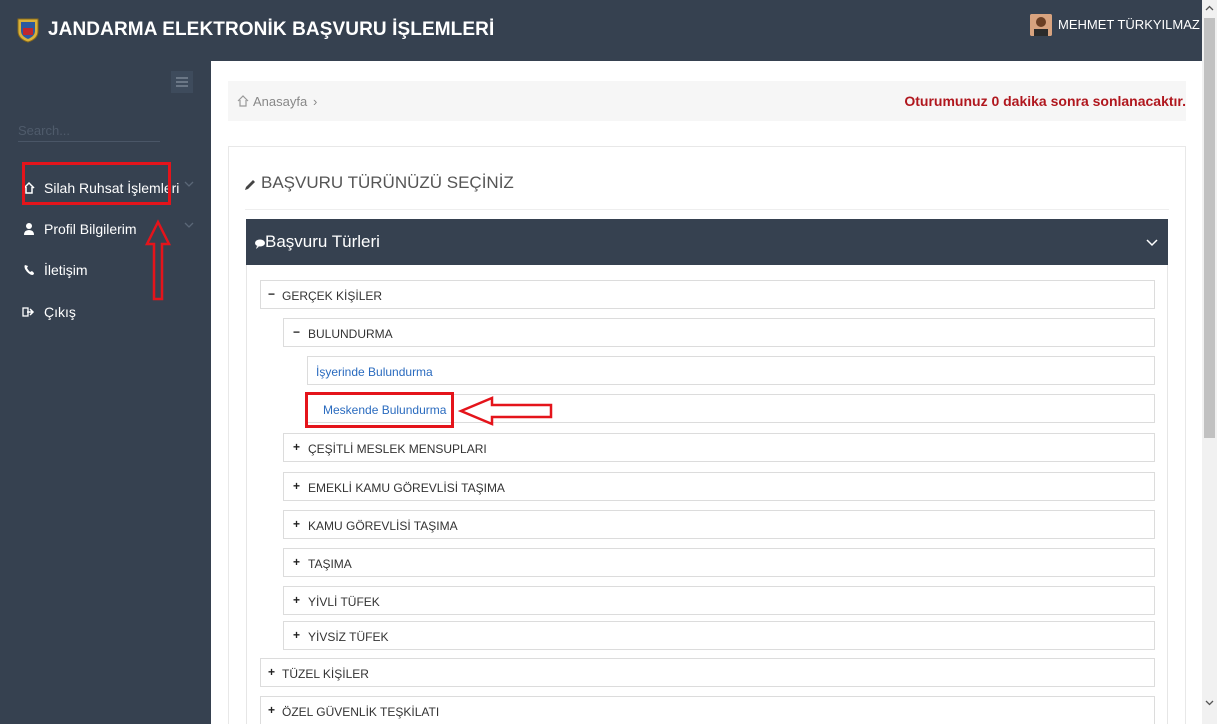 The width and height of the screenshot is (1217, 724). I want to click on page-scrollbar, so click(1209, 362).